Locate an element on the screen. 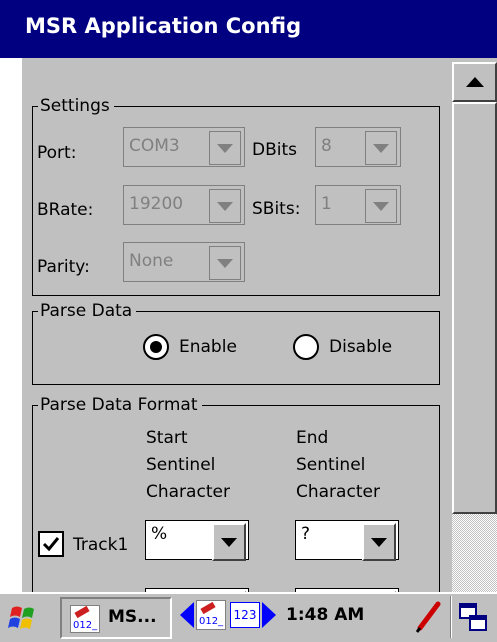 The height and width of the screenshot is (642, 497). brate-value: 19200 is located at coordinates (156, 204).